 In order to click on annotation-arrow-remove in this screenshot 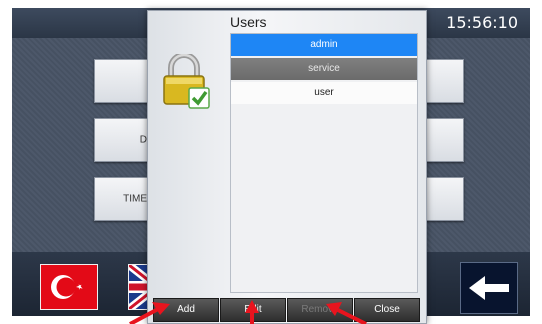, I will do `click(352, 316)`.